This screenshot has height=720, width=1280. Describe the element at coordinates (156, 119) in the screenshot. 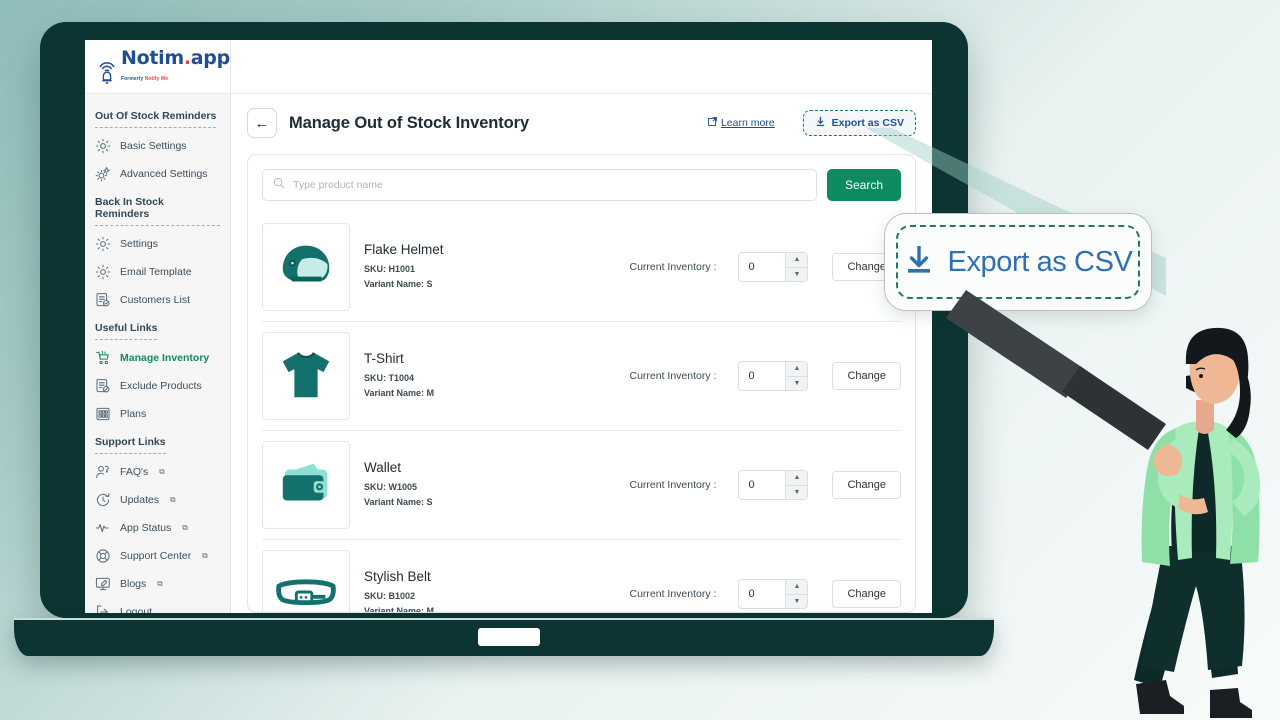

I see `sidebar-group-title: Out Of Stock Reminders` at that location.